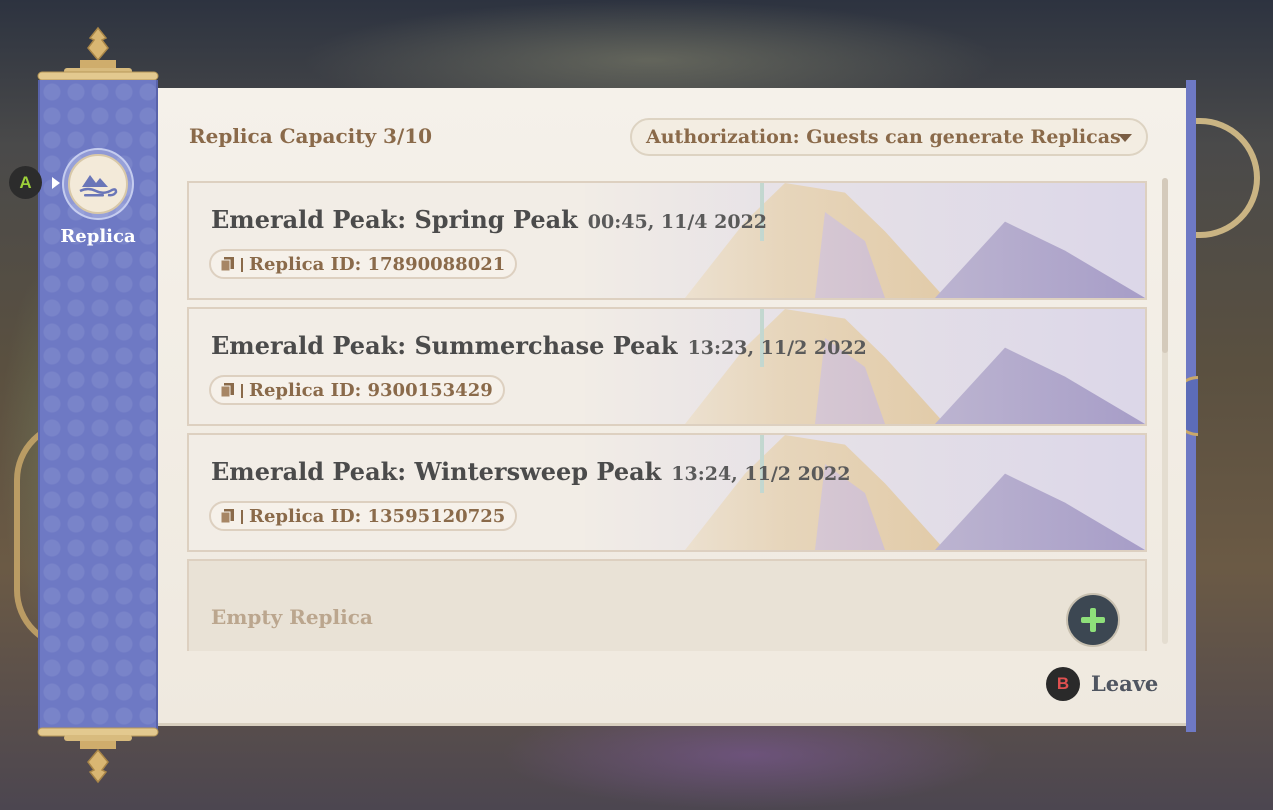 The width and height of the screenshot is (1273, 810). Describe the element at coordinates (371, 390) in the screenshot. I see `replica-id: Replica ID: 9300153429` at that location.